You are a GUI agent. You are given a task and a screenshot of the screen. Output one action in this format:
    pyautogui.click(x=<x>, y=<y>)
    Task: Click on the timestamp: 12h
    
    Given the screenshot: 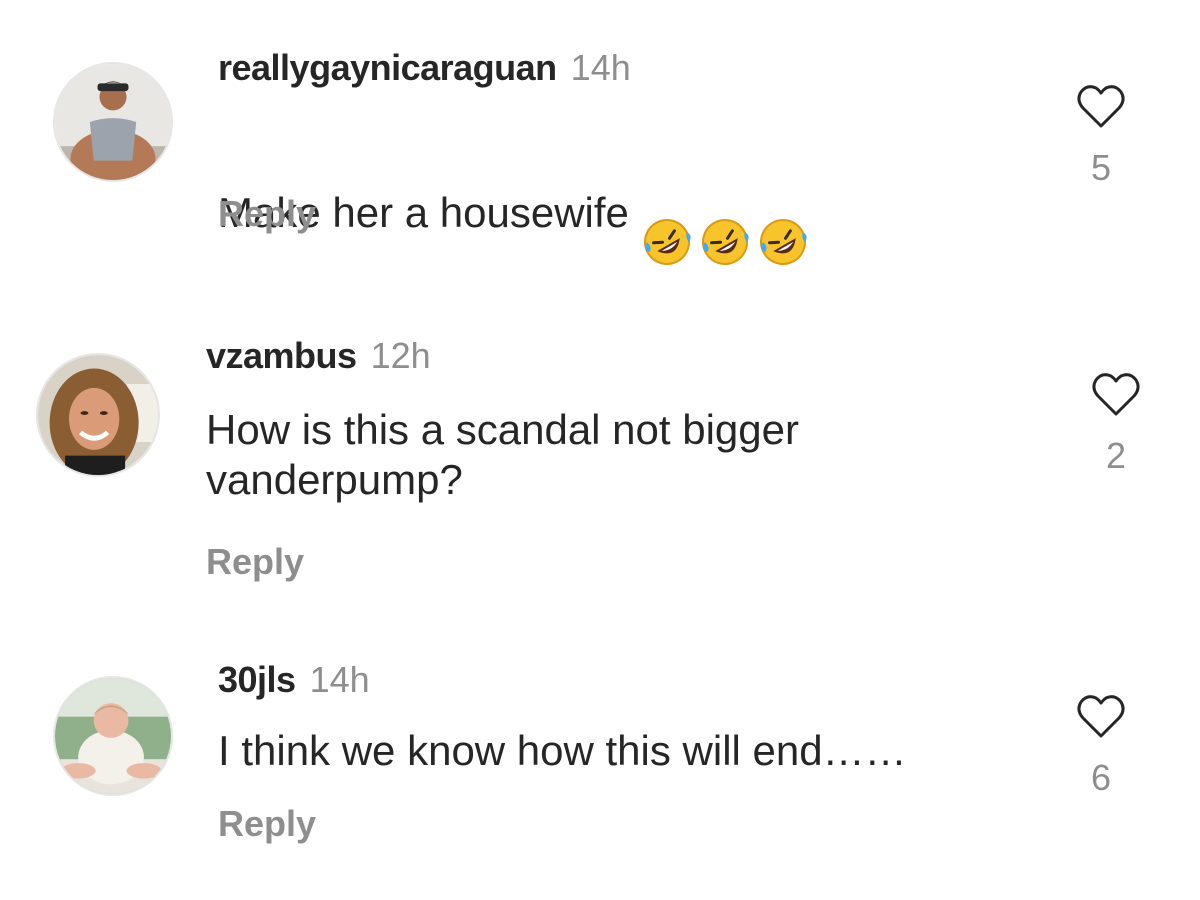 What is the action you would take?
    pyautogui.click(x=400, y=355)
    